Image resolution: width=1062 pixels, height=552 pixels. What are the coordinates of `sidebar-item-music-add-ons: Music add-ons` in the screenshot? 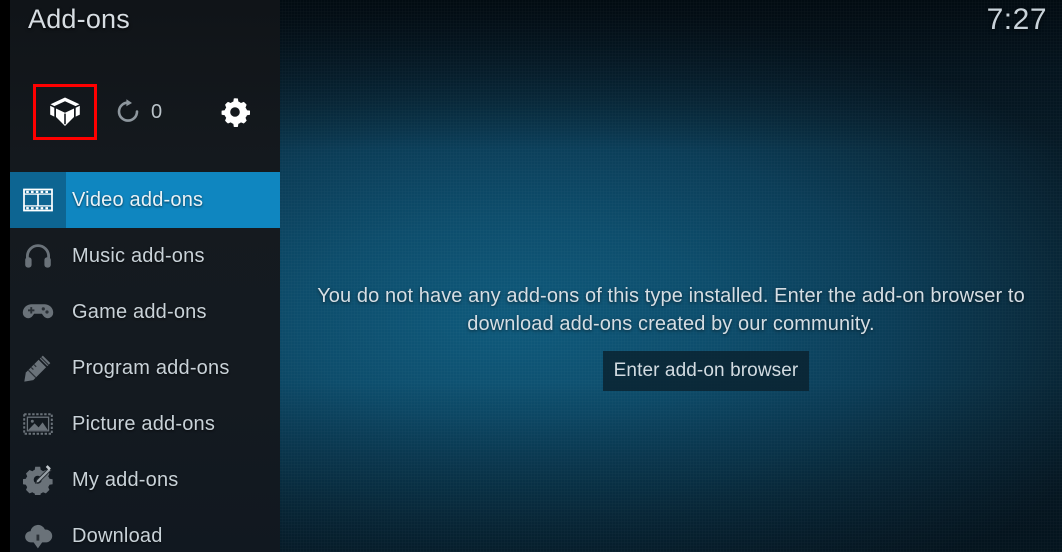 It's located at (145, 256).